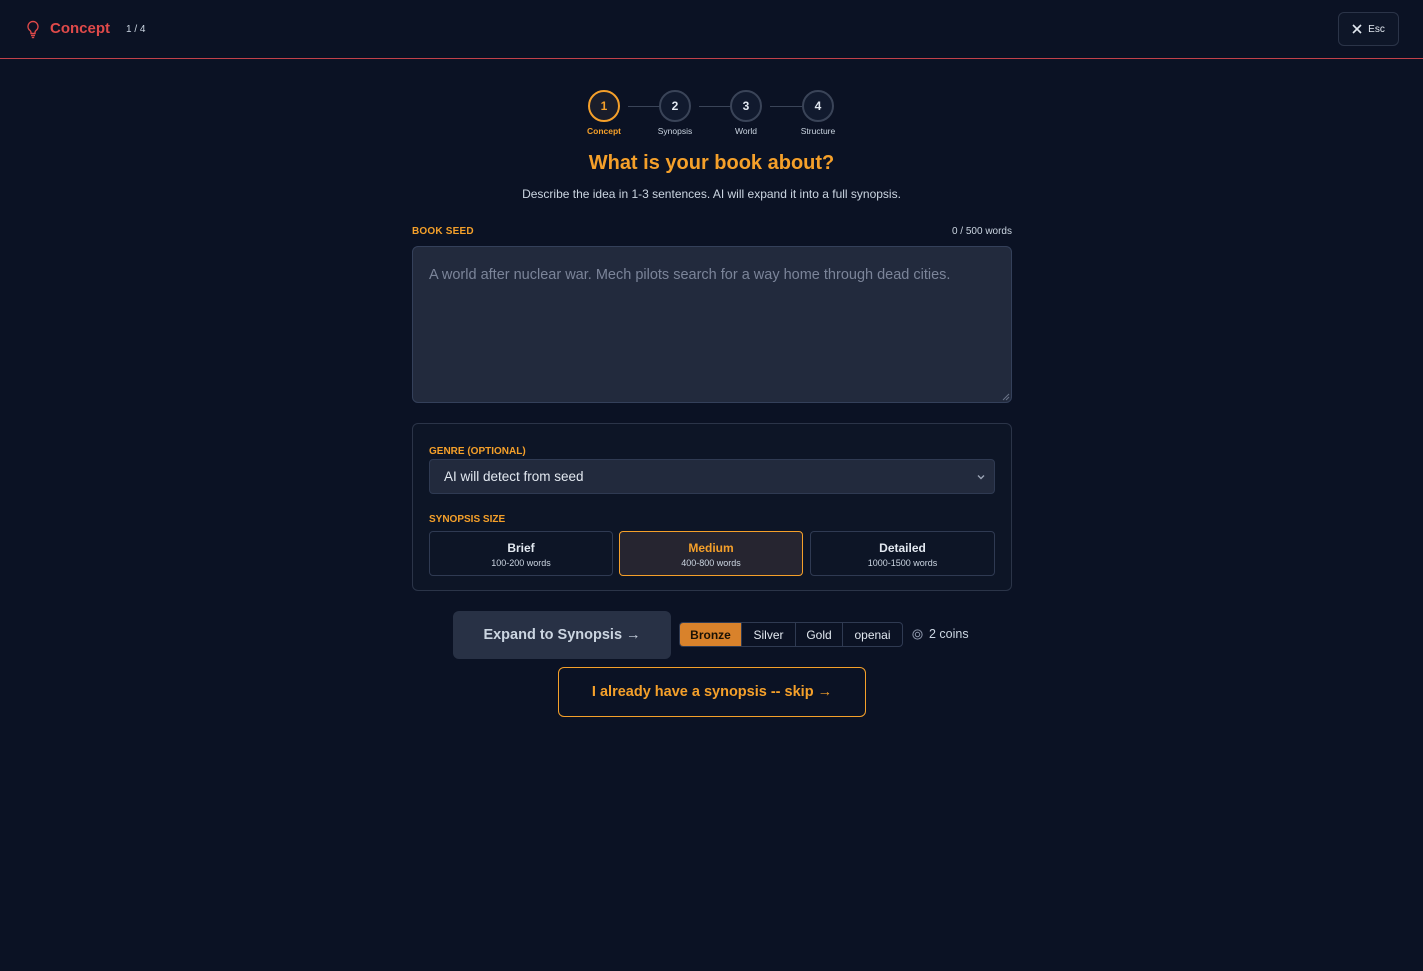 This screenshot has width=1423, height=971. Describe the element at coordinates (818, 106) in the screenshot. I see `step-number: 4` at that location.